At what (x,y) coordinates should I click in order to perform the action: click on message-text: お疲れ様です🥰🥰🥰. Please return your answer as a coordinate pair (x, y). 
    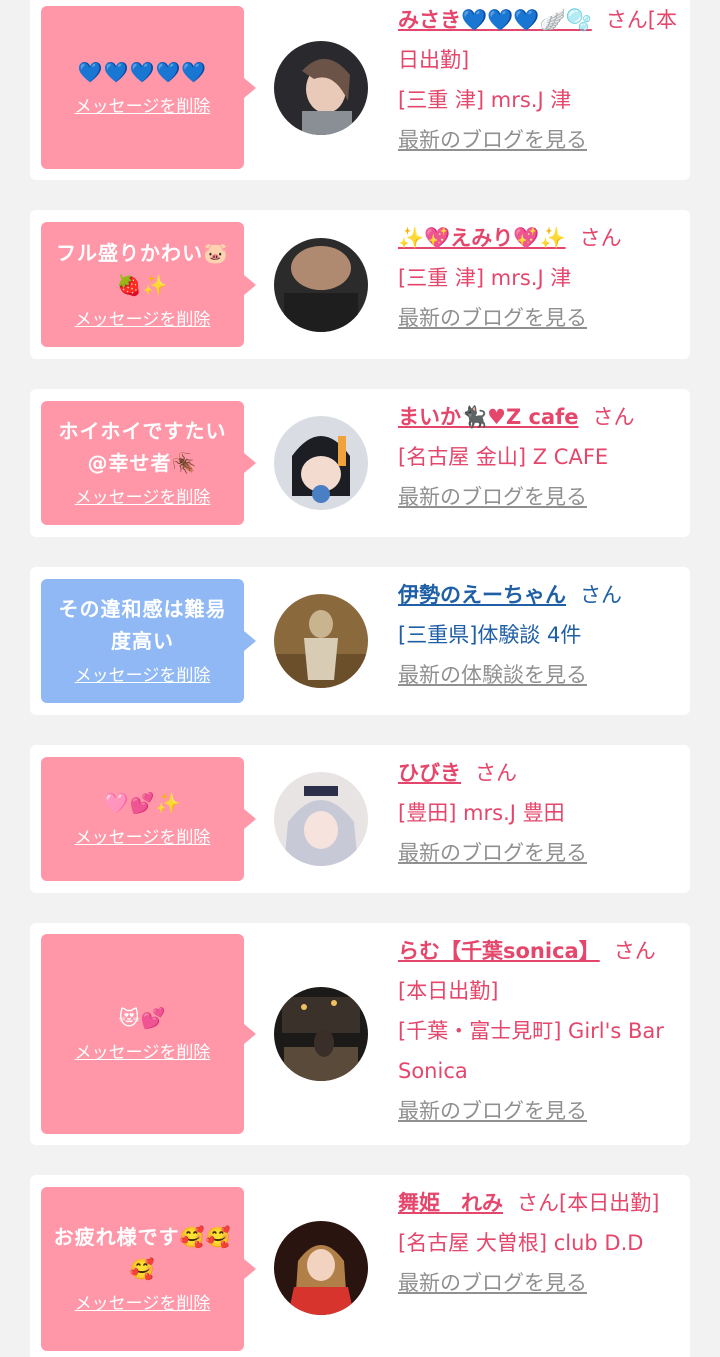
    Looking at the image, I should click on (142, 1253).